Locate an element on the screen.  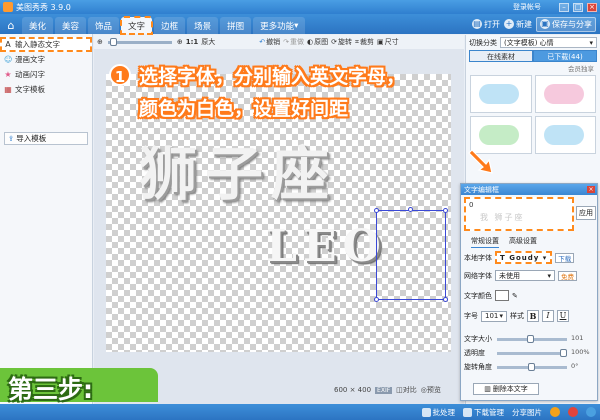
category-select: (文字模板) 心情 ▾ is located at coordinates (548, 42).